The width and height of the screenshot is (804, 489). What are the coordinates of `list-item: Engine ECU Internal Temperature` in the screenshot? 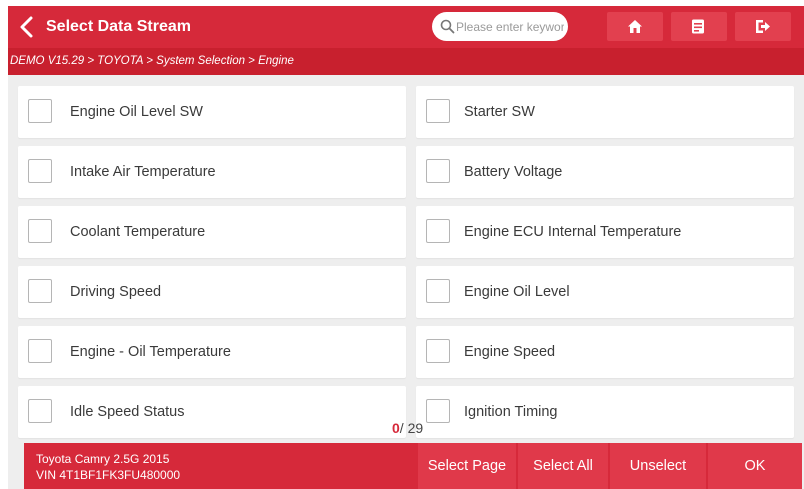 It's located at (605, 232).